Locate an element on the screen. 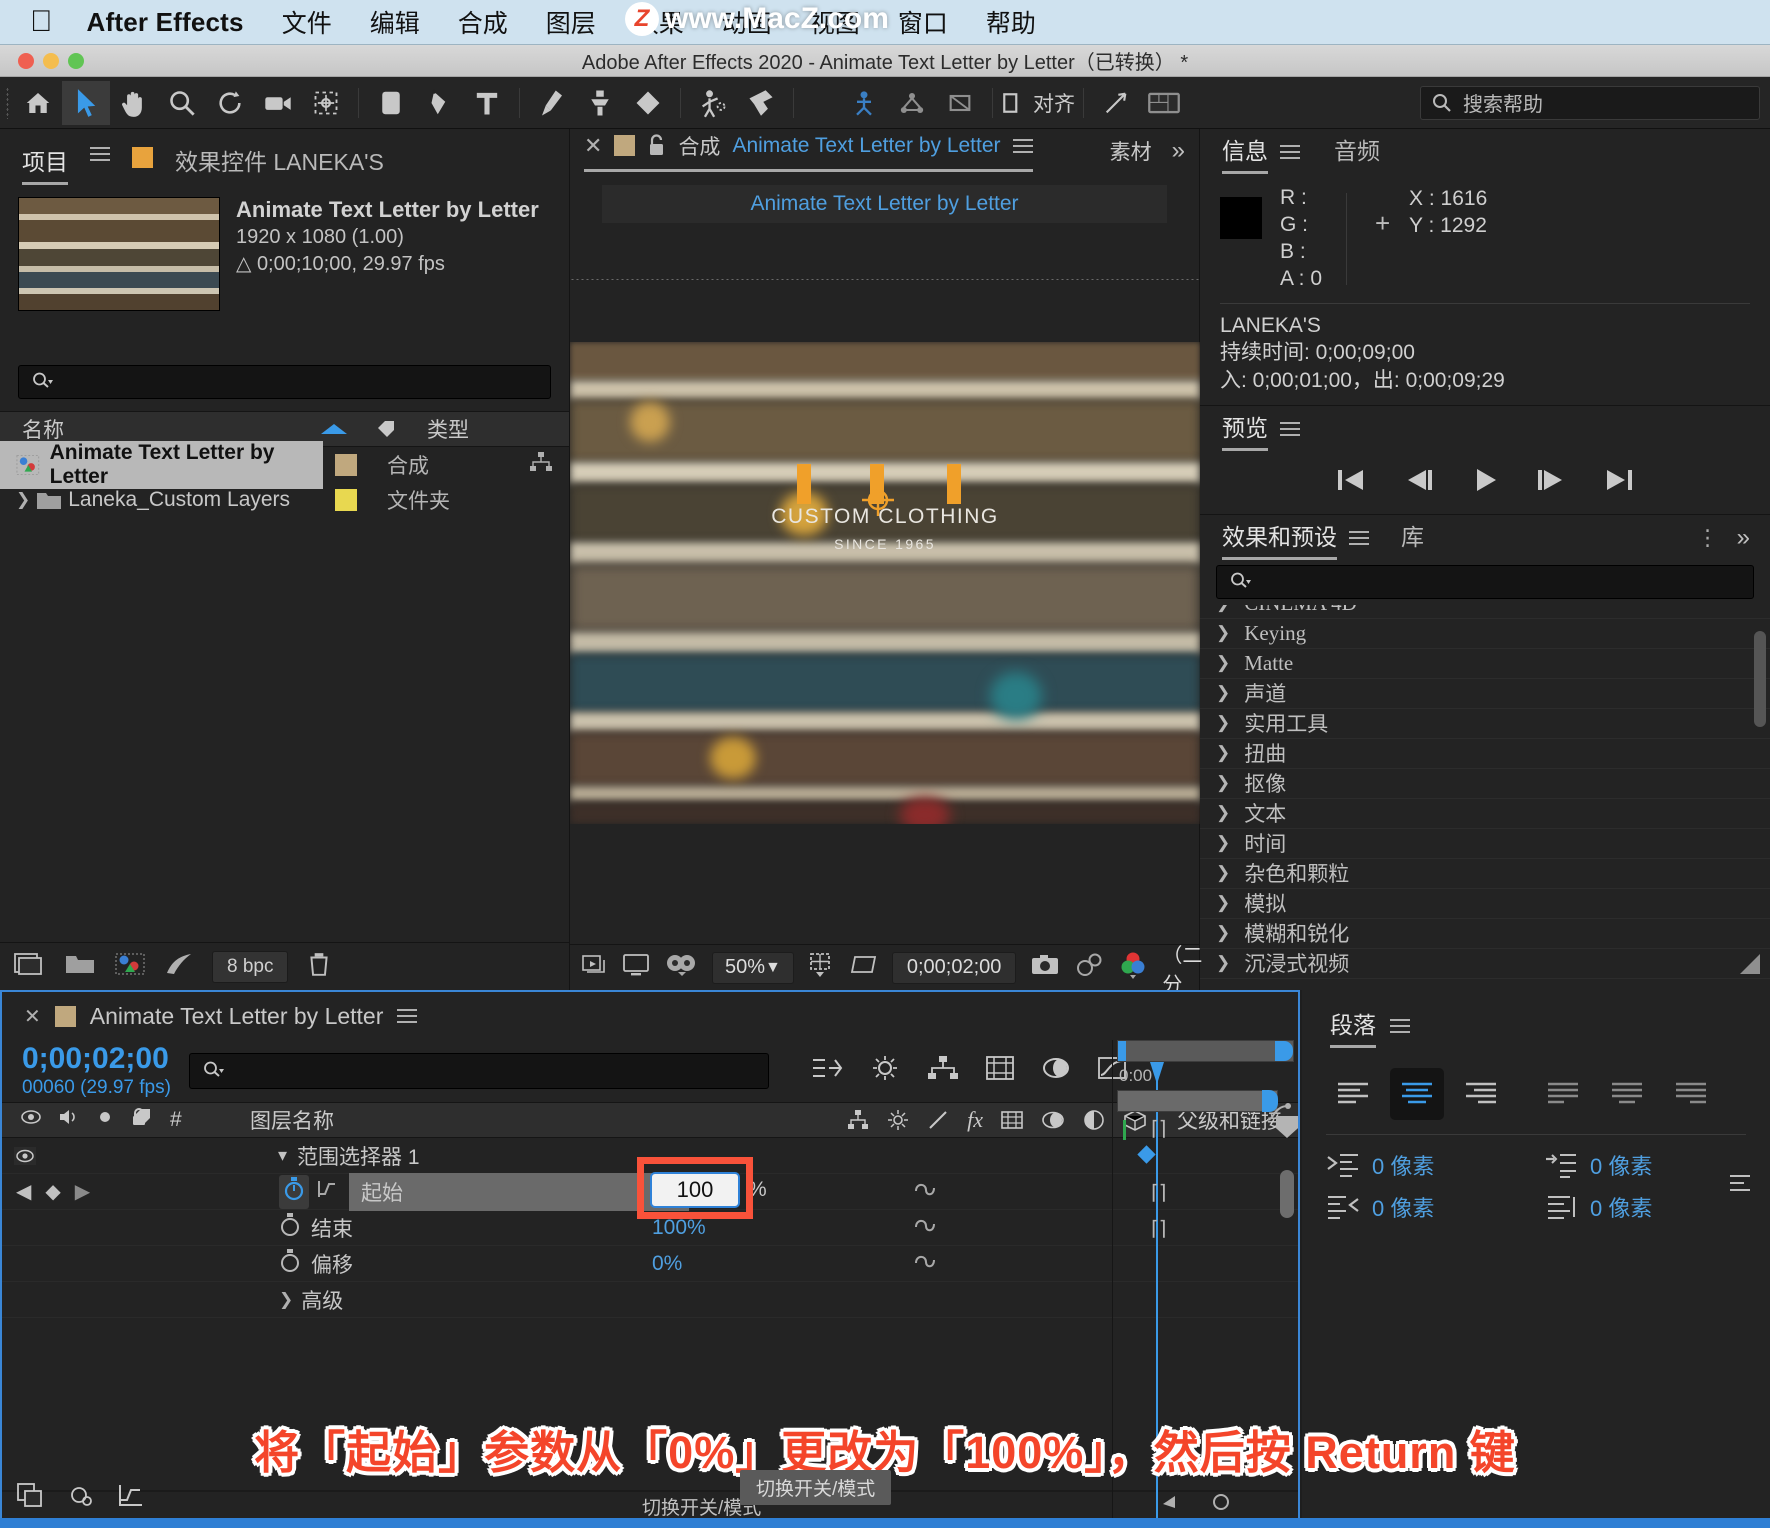 The image size is (1770, 1528). anchor-point-tool-icon is located at coordinates (326, 103).